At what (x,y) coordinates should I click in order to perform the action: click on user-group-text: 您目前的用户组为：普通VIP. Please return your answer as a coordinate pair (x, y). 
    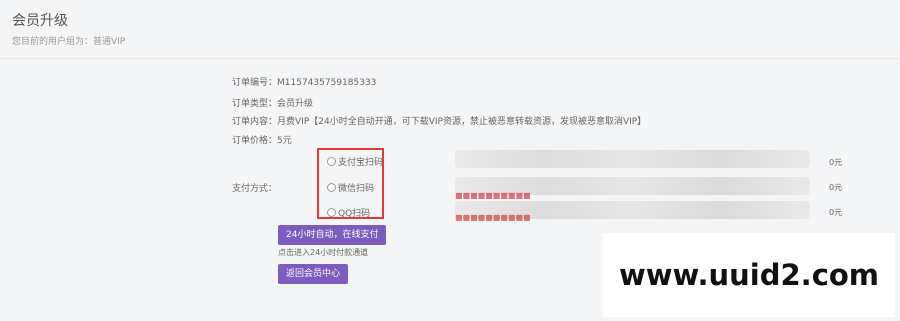
    Looking at the image, I should click on (69, 42).